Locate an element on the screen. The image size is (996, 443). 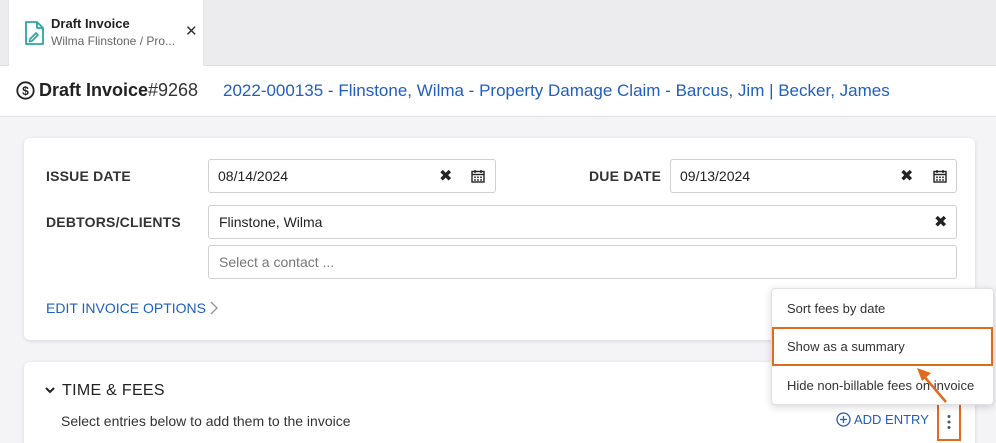
menu-item-show-summary: Show as a summary is located at coordinates (882, 346).